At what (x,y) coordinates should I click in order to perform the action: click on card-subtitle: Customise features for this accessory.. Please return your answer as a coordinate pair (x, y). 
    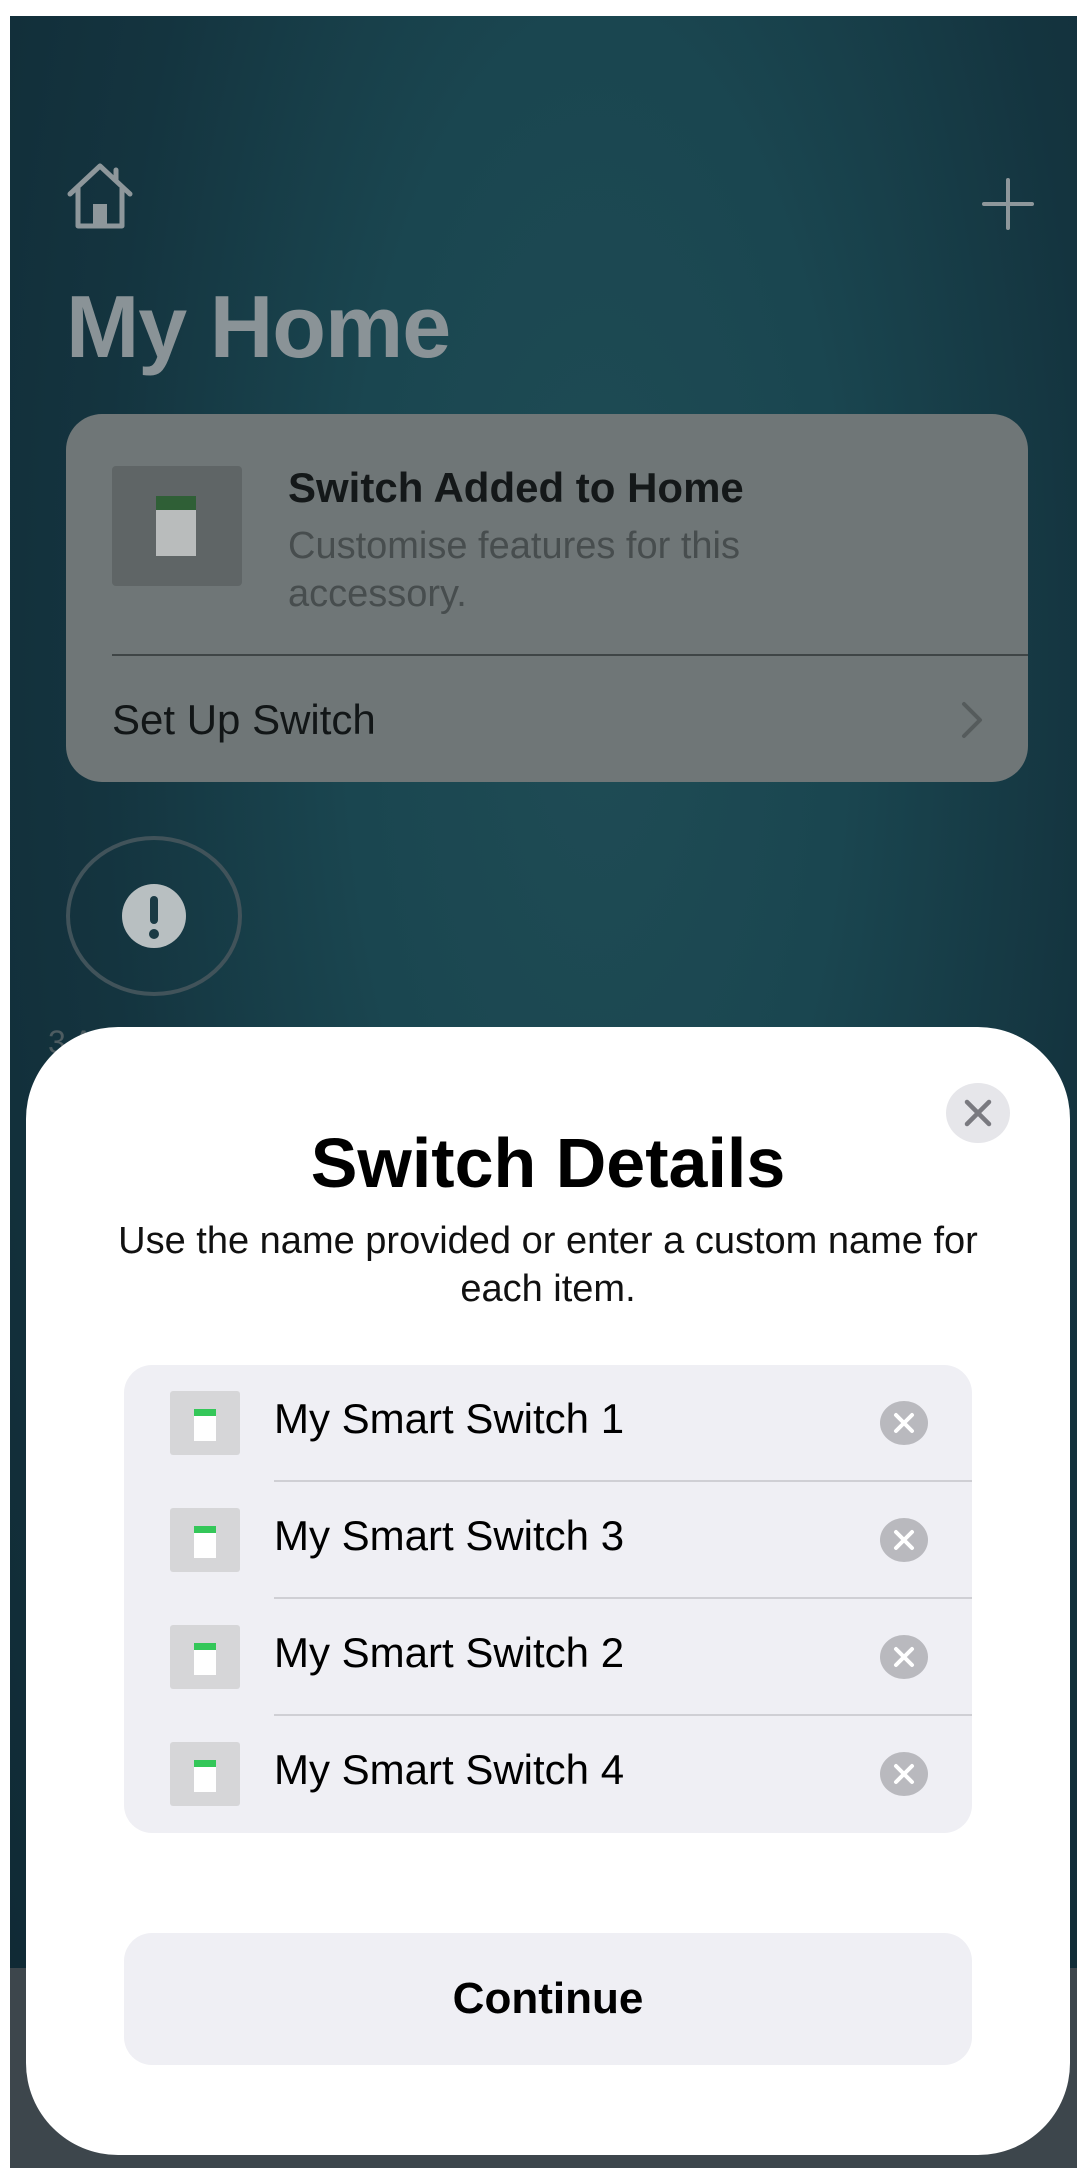
    Looking at the image, I should click on (514, 570).